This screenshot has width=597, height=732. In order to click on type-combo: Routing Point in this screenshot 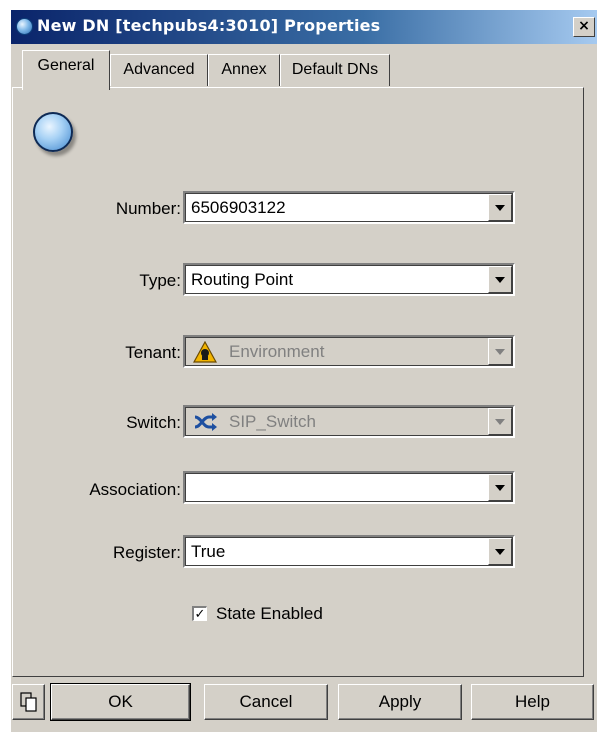, I will do `click(349, 279)`.